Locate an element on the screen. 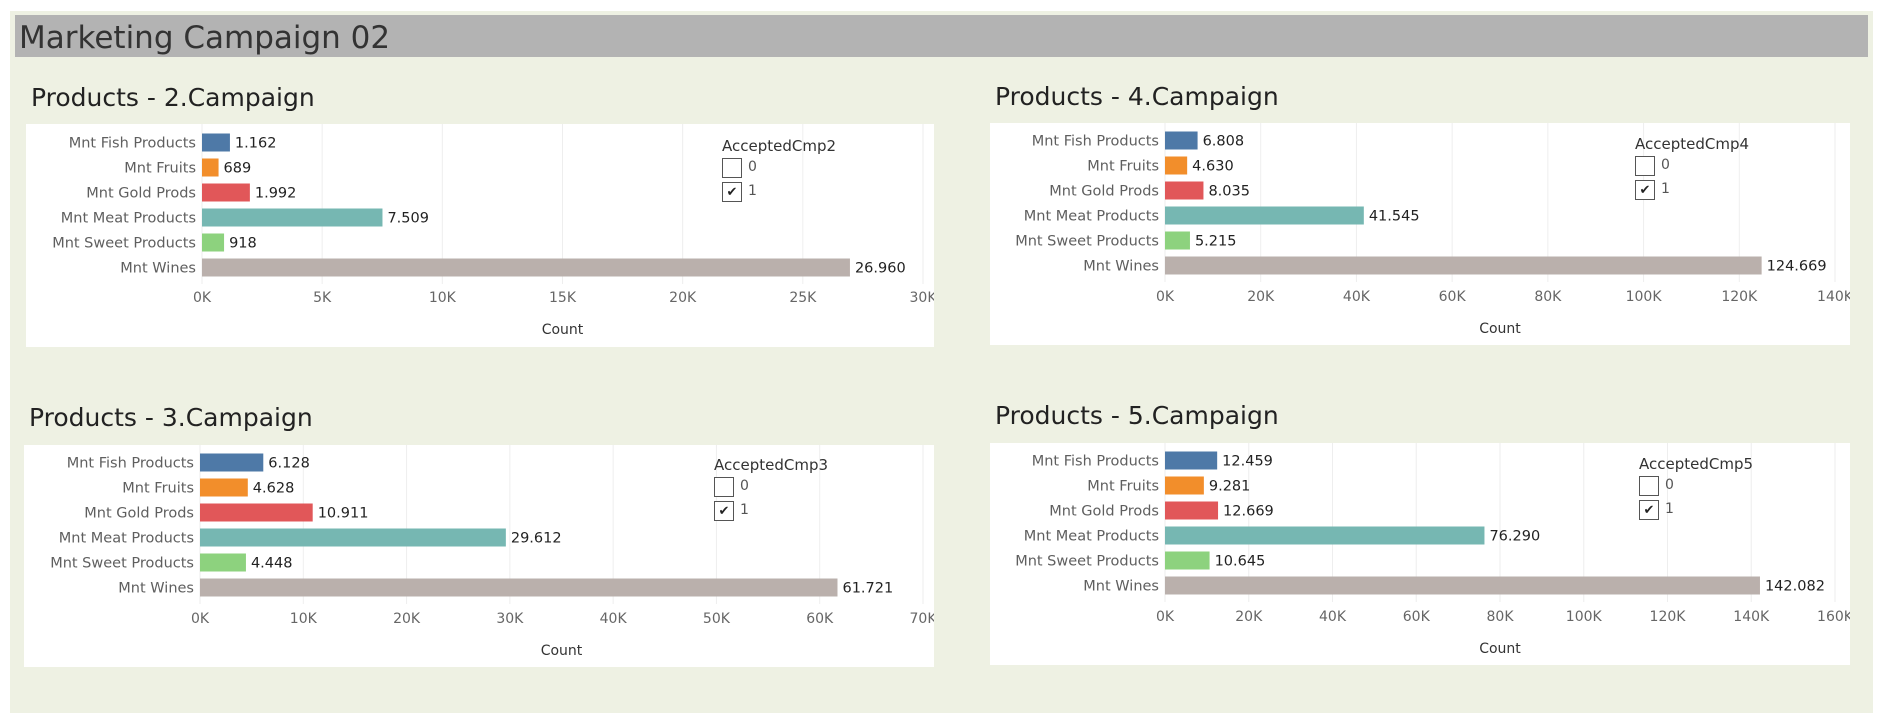 This screenshot has width=1880, height=723. data-label: 6.808 is located at coordinates (1224, 142).